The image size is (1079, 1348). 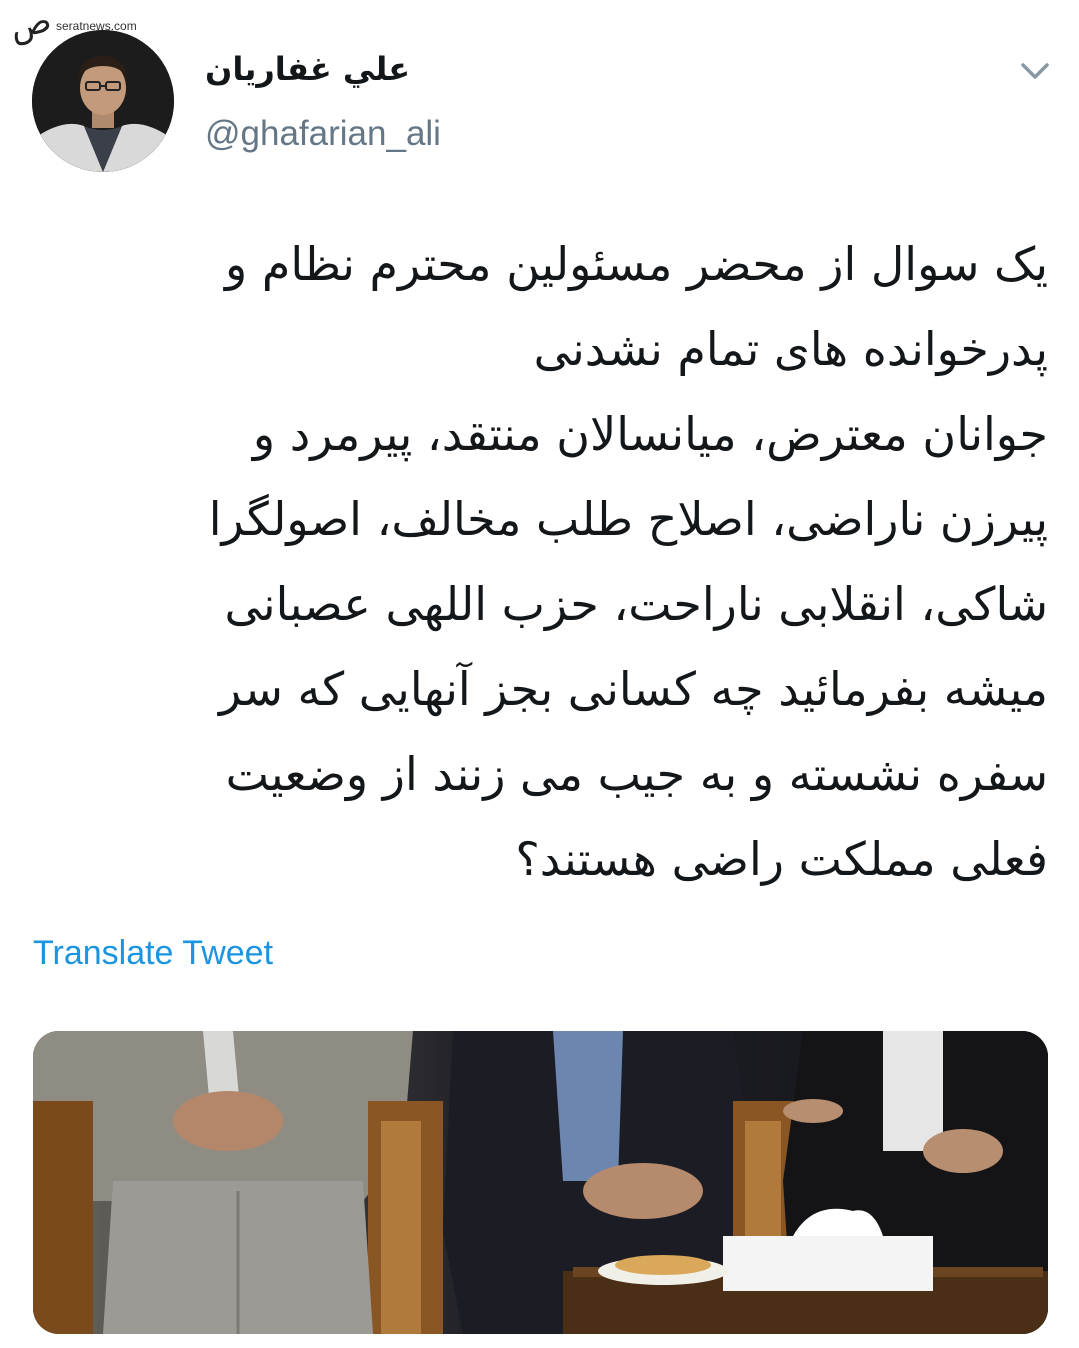 I want to click on tweet-text-line: پدرخوانده های تمام نشدنی, so click(x=790, y=349).